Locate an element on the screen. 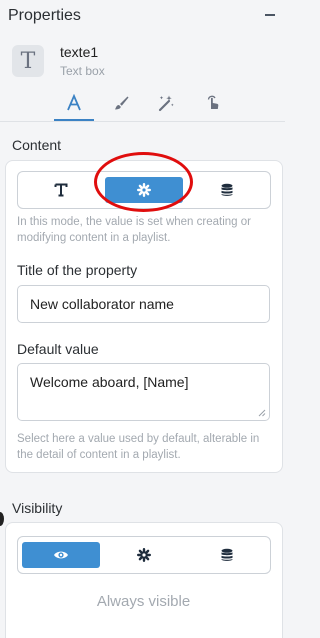  visibility-mode-selector is located at coordinates (144, 555).